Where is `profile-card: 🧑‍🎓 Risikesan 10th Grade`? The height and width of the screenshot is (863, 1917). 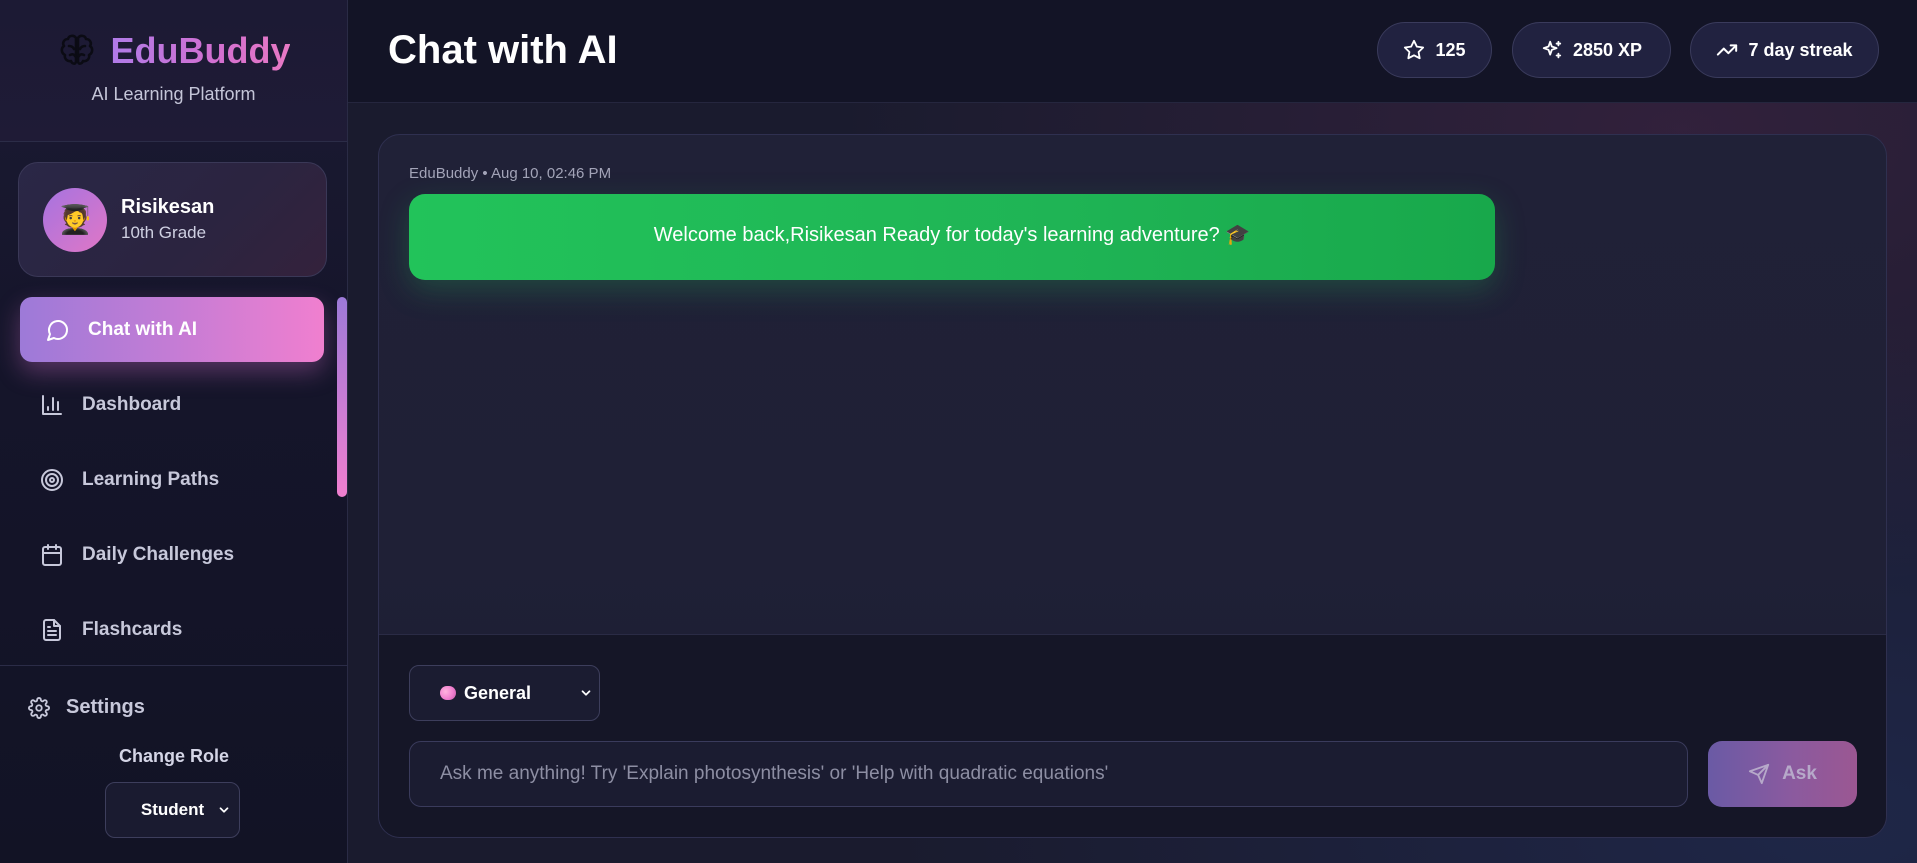
profile-card: 🧑‍🎓 Risikesan 10th Grade is located at coordinates (172, 219).